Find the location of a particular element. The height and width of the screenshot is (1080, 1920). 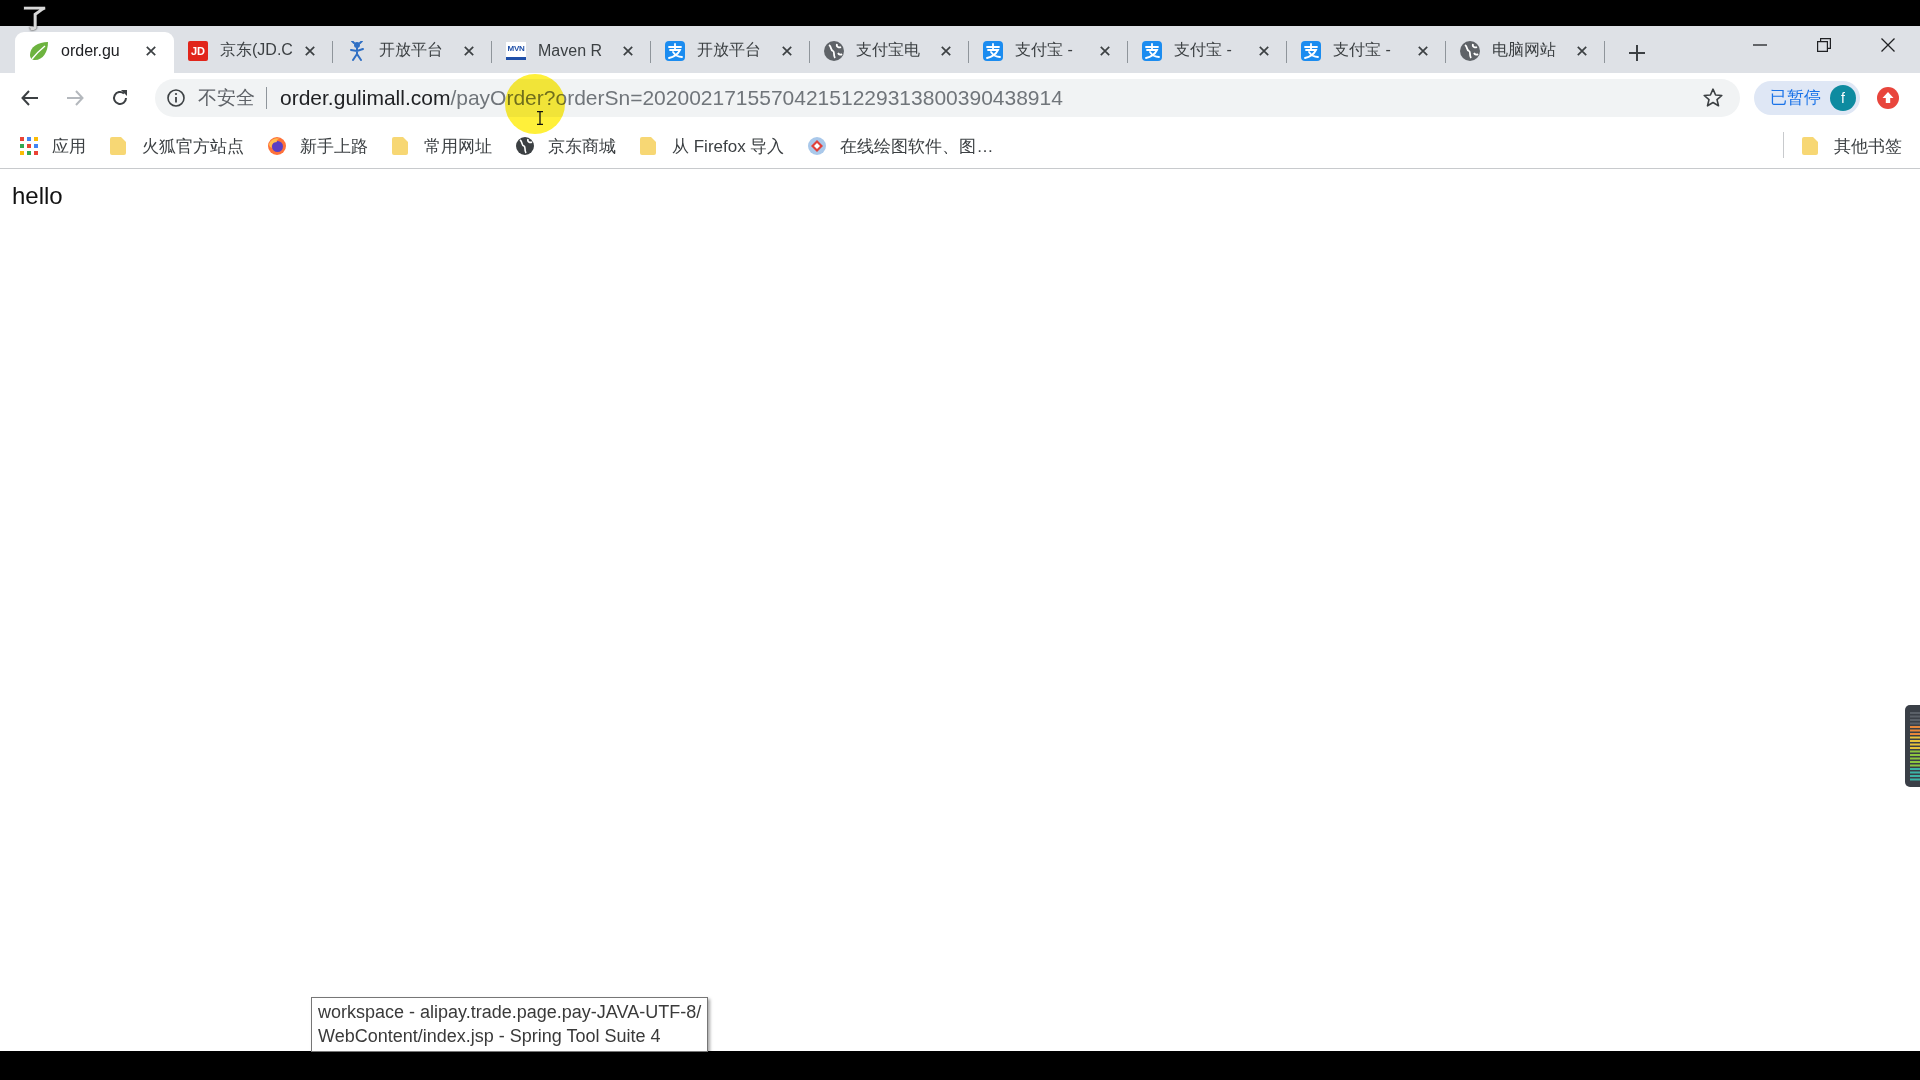

browser-tab: order.gu is located at coordinates (94, 52).